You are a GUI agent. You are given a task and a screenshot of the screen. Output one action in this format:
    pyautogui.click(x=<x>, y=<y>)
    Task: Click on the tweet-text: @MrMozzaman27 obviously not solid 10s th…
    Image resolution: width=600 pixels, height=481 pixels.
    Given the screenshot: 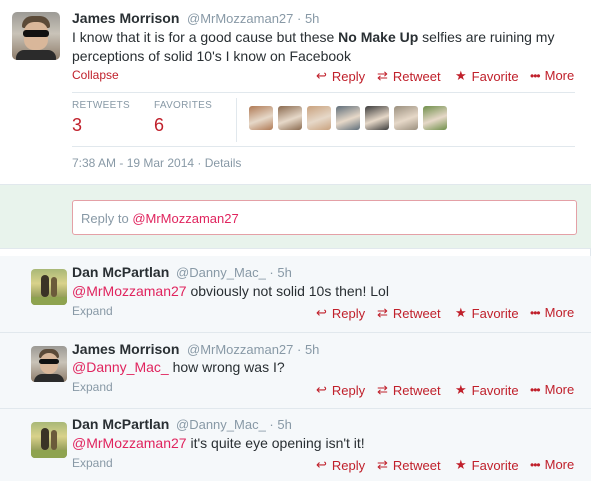 What is the action you would take?
    pyautogui.click(x=230, y=291)
    